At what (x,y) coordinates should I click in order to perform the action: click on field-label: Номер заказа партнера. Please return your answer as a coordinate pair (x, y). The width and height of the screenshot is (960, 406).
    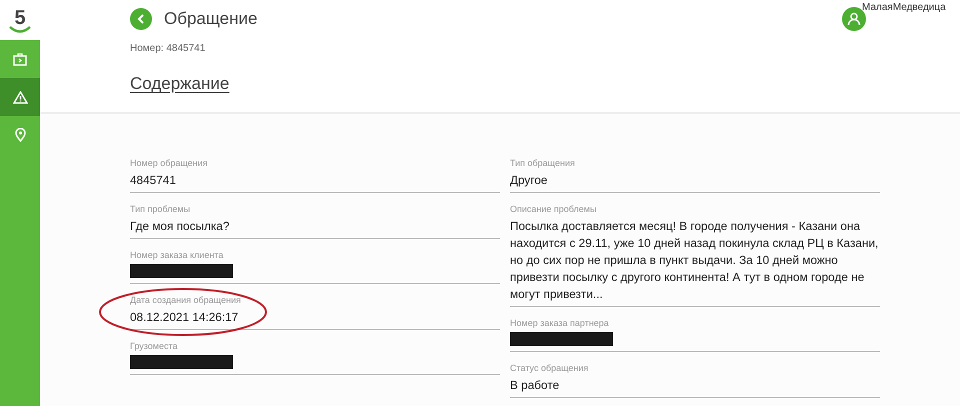
    Looking at the image, I should click on (560, 323).